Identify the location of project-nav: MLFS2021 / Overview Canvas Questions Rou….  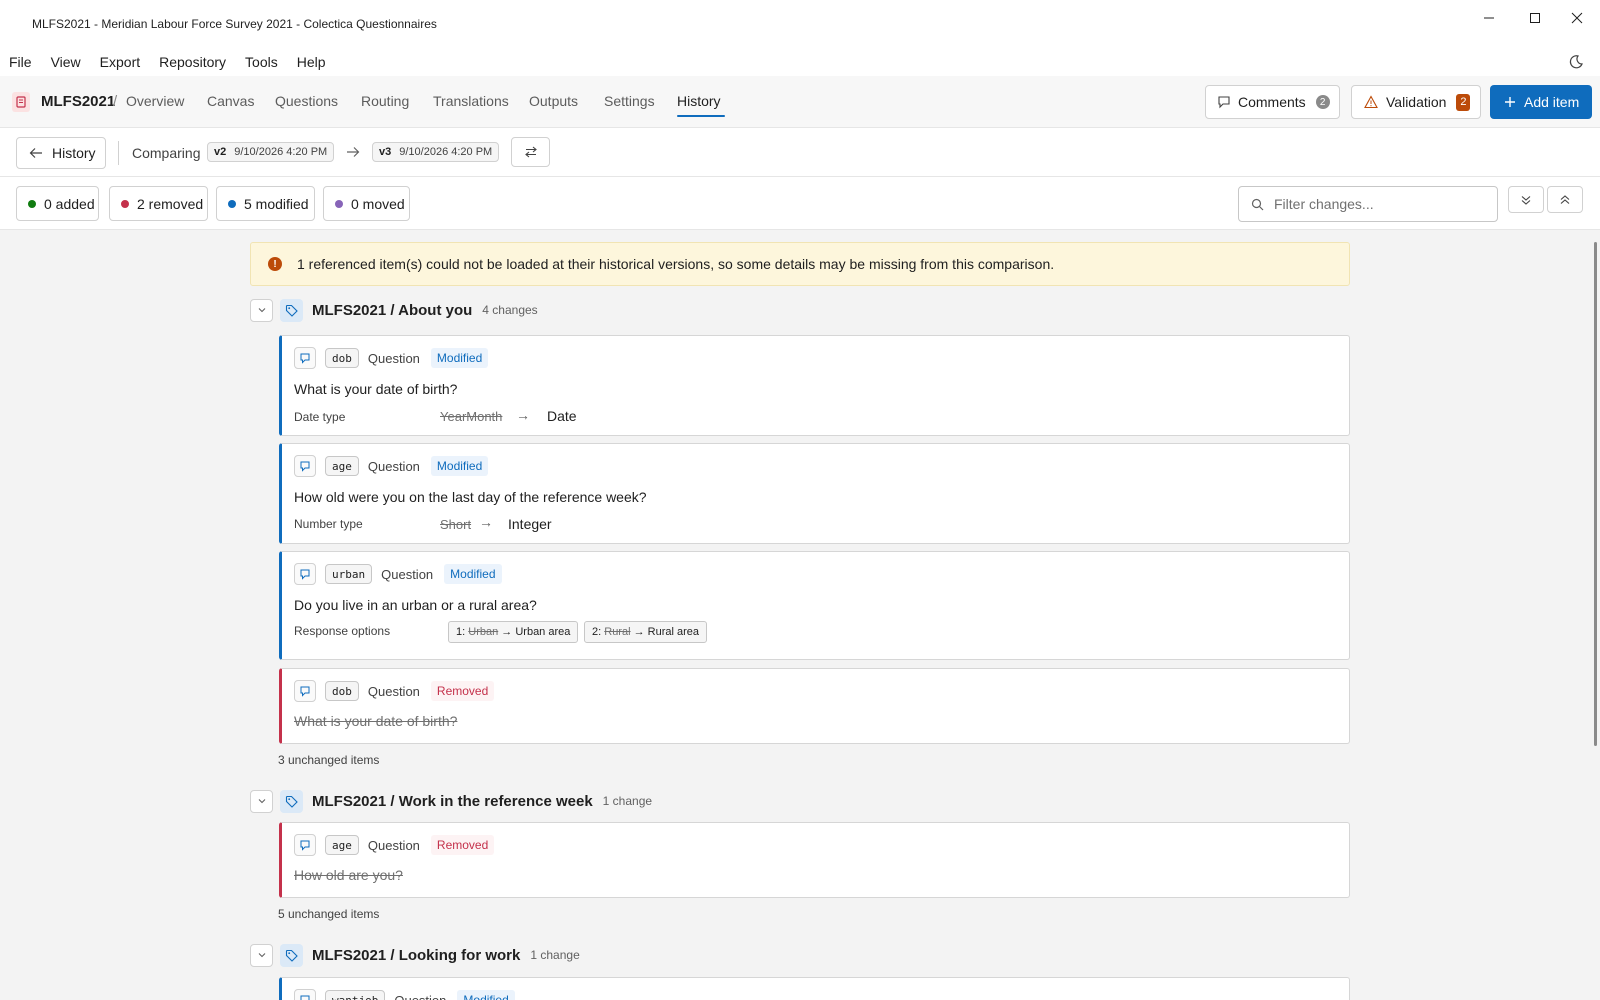
(800, 102).